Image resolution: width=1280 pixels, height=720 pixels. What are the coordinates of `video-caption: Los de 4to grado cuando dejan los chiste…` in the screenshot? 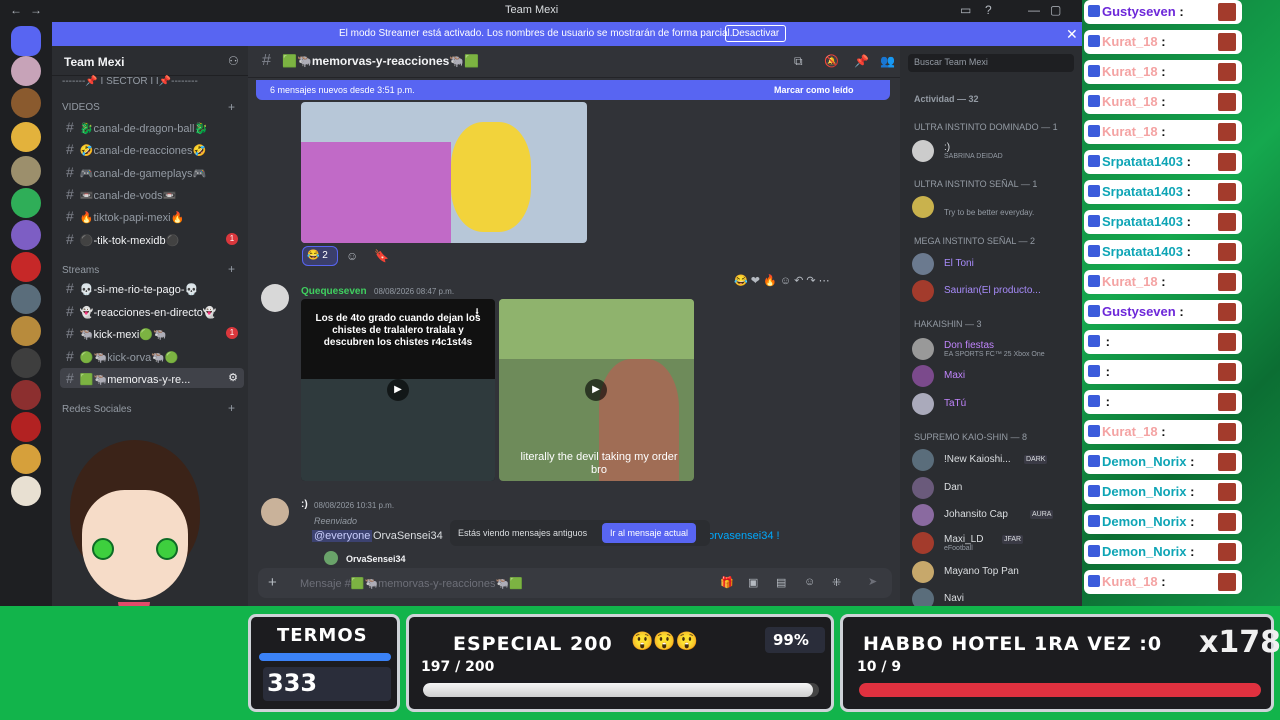 It's located at (398, 330).